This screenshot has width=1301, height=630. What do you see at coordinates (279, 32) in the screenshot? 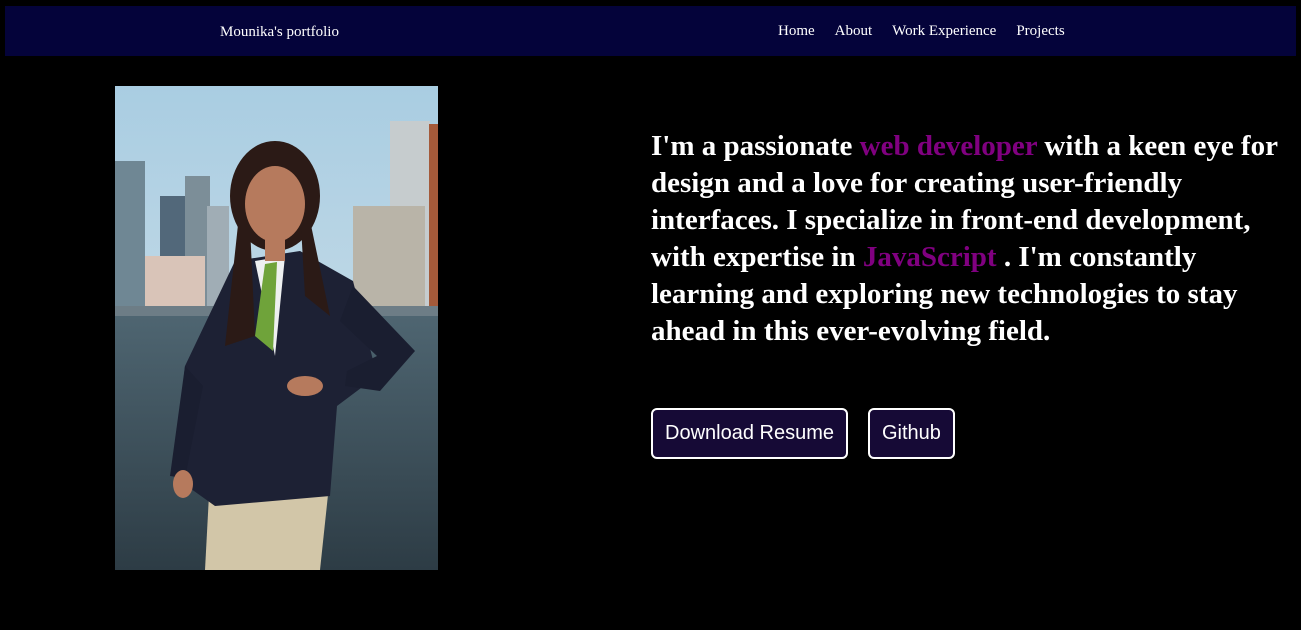
I see `brand-link: Mounika's portfolio` at bounding box center [279, 32].